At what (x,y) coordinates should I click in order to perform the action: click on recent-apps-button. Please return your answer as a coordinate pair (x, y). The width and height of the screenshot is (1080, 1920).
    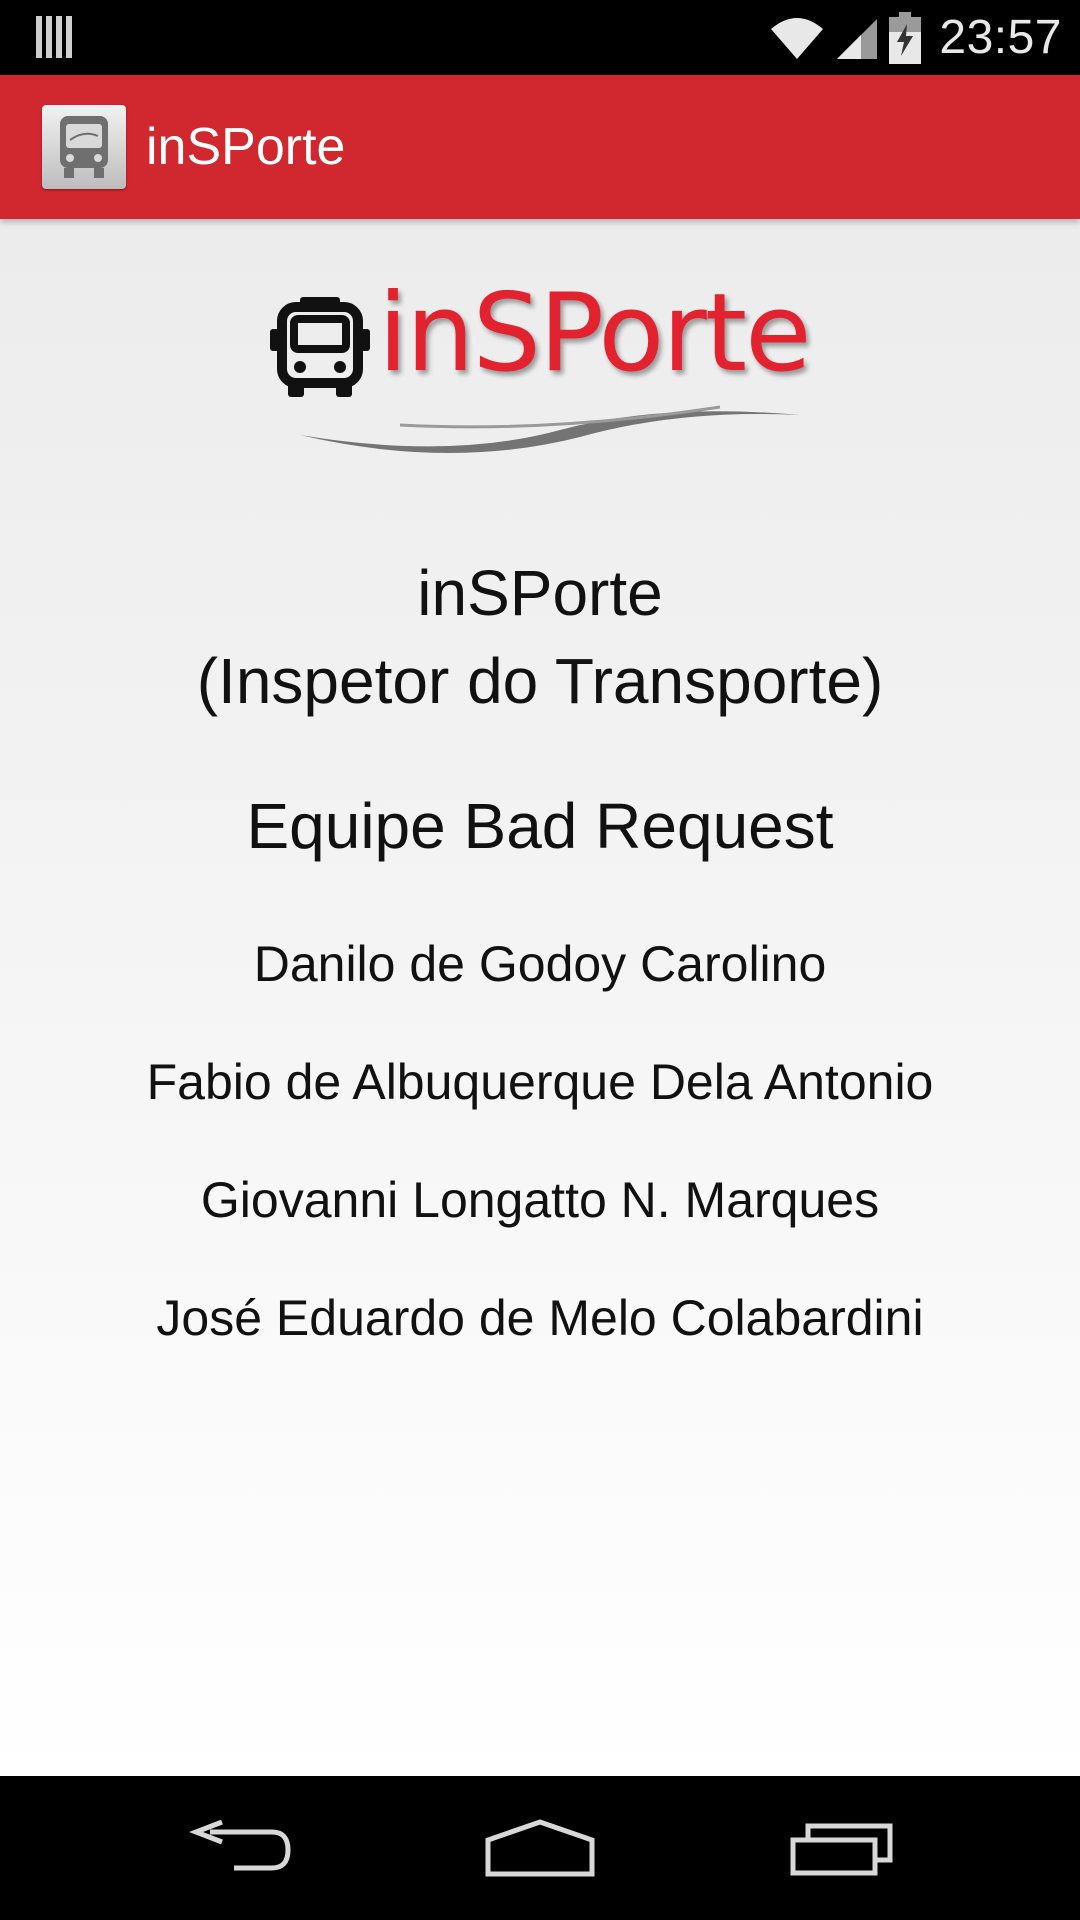
    Looking at the image, I should click on (842, 1848).